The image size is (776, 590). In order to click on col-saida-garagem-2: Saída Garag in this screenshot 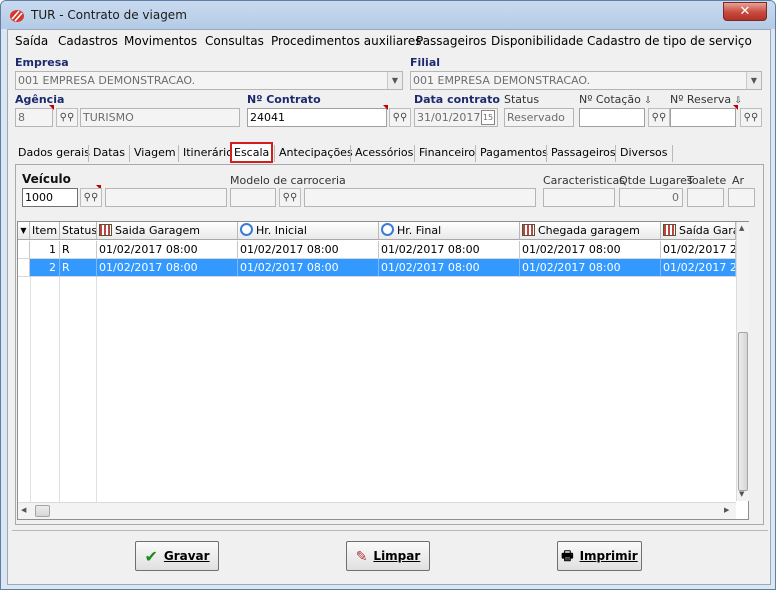, I will do `click(698, 231)`.